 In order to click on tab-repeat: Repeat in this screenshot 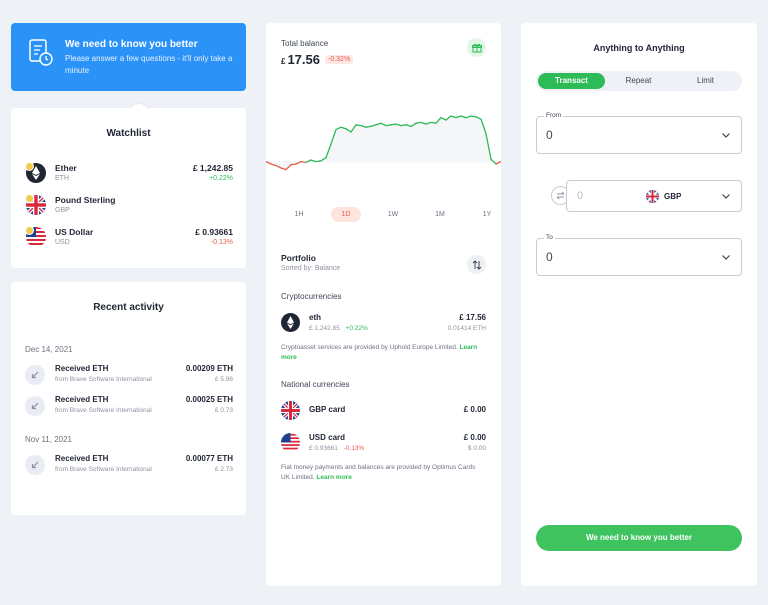, I will do `click(638, 81)`.